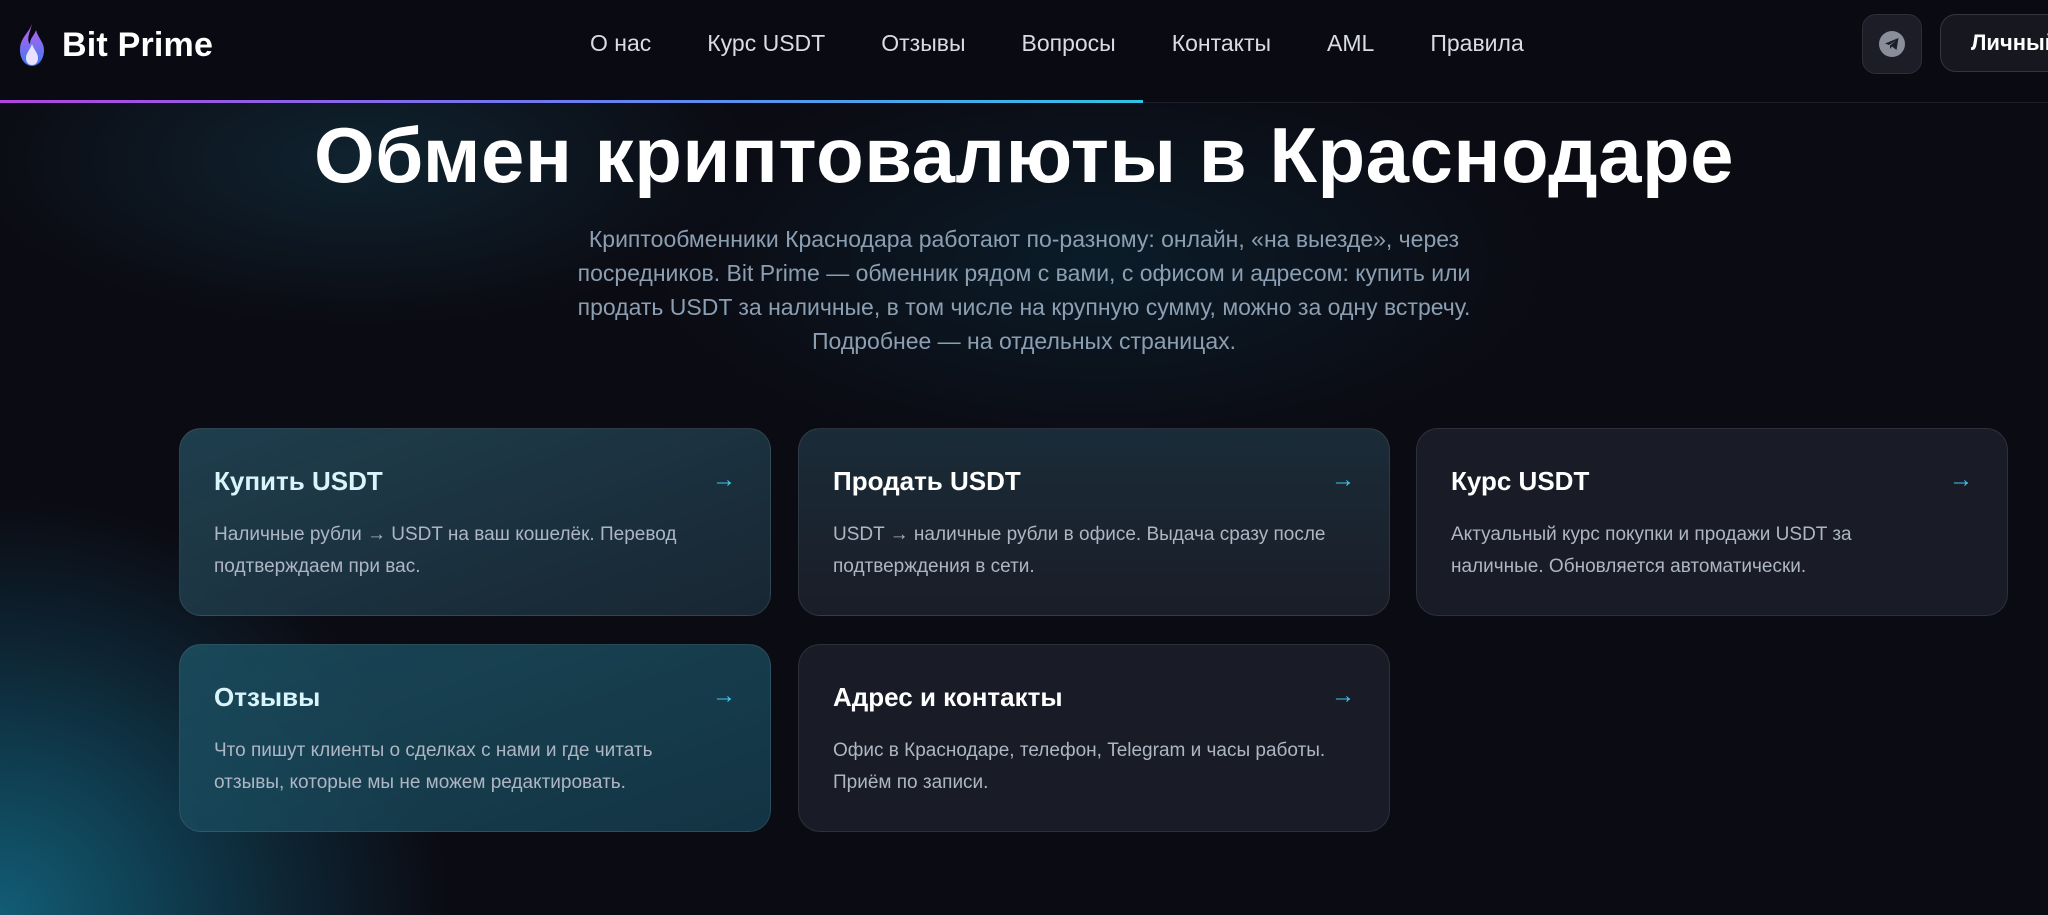  I want to click on card-title: Отзывы, so click(267, 697).